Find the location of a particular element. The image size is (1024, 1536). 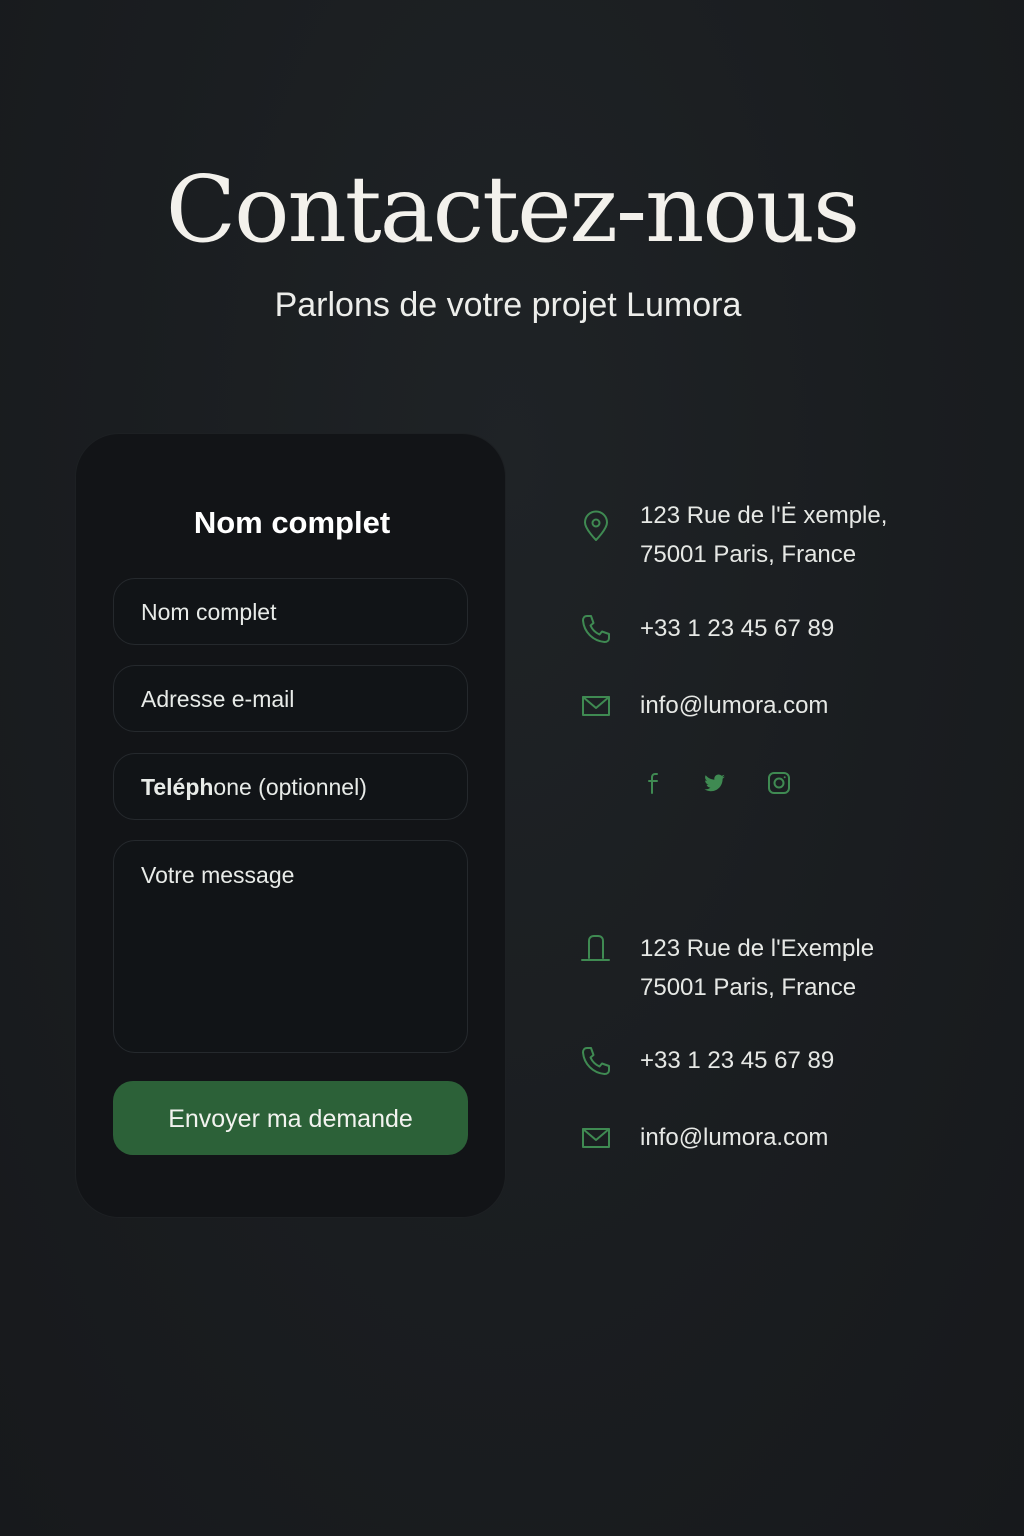

location-pin-icon is located at coordinates (596, 525).